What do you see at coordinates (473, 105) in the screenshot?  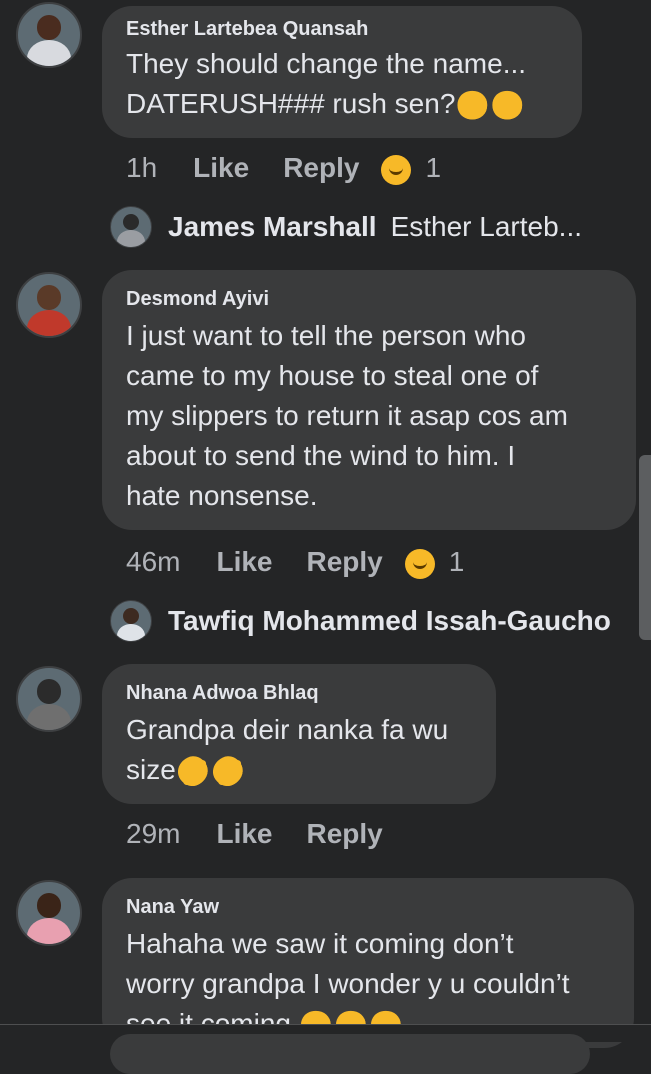 I see `laughing-emoji-icon: 😆` at bounding box center [473, 105].